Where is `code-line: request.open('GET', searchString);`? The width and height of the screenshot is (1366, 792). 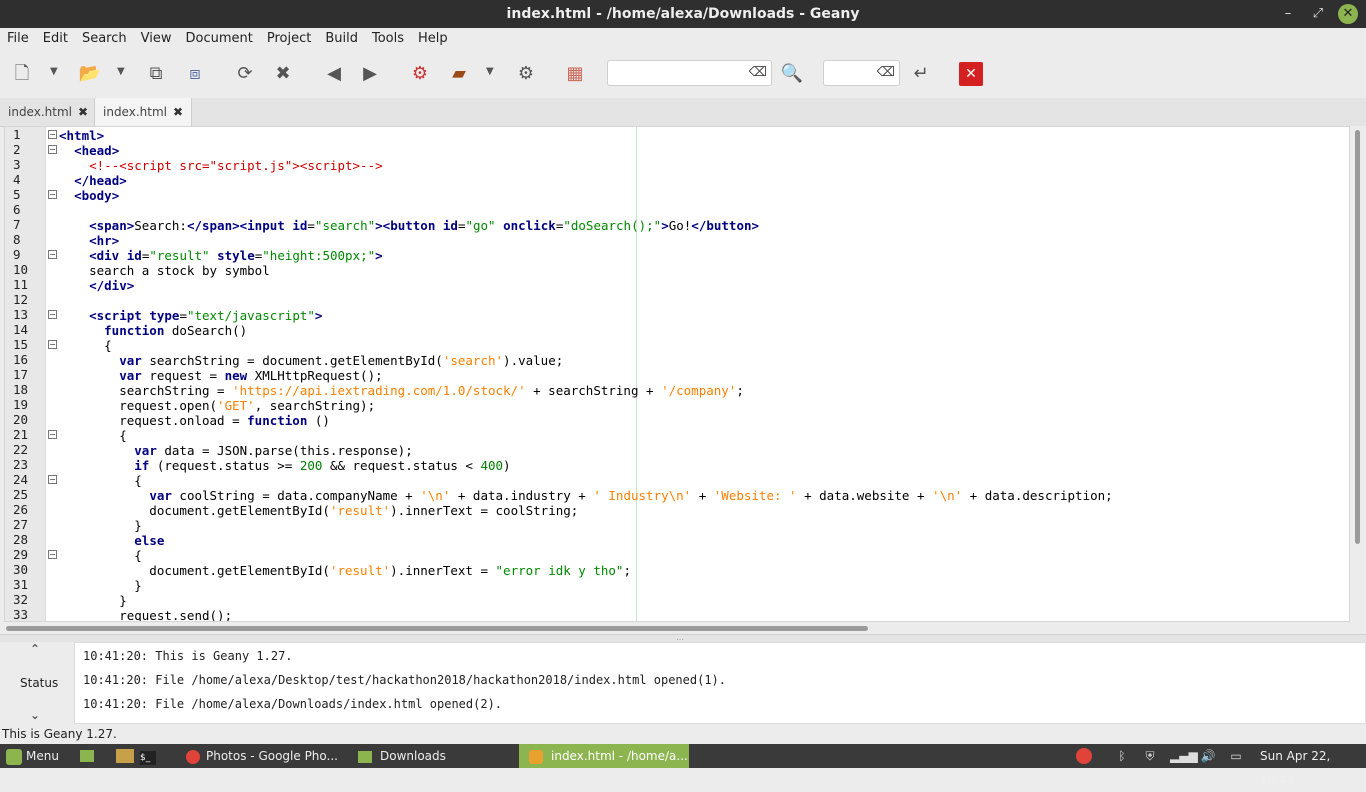
code-line: request.open('GET', searchString); is located at coordinates (217, 405).